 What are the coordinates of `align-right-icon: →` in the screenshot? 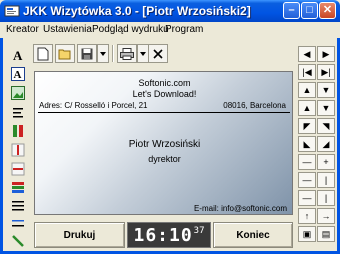 It's located at (326, 215).